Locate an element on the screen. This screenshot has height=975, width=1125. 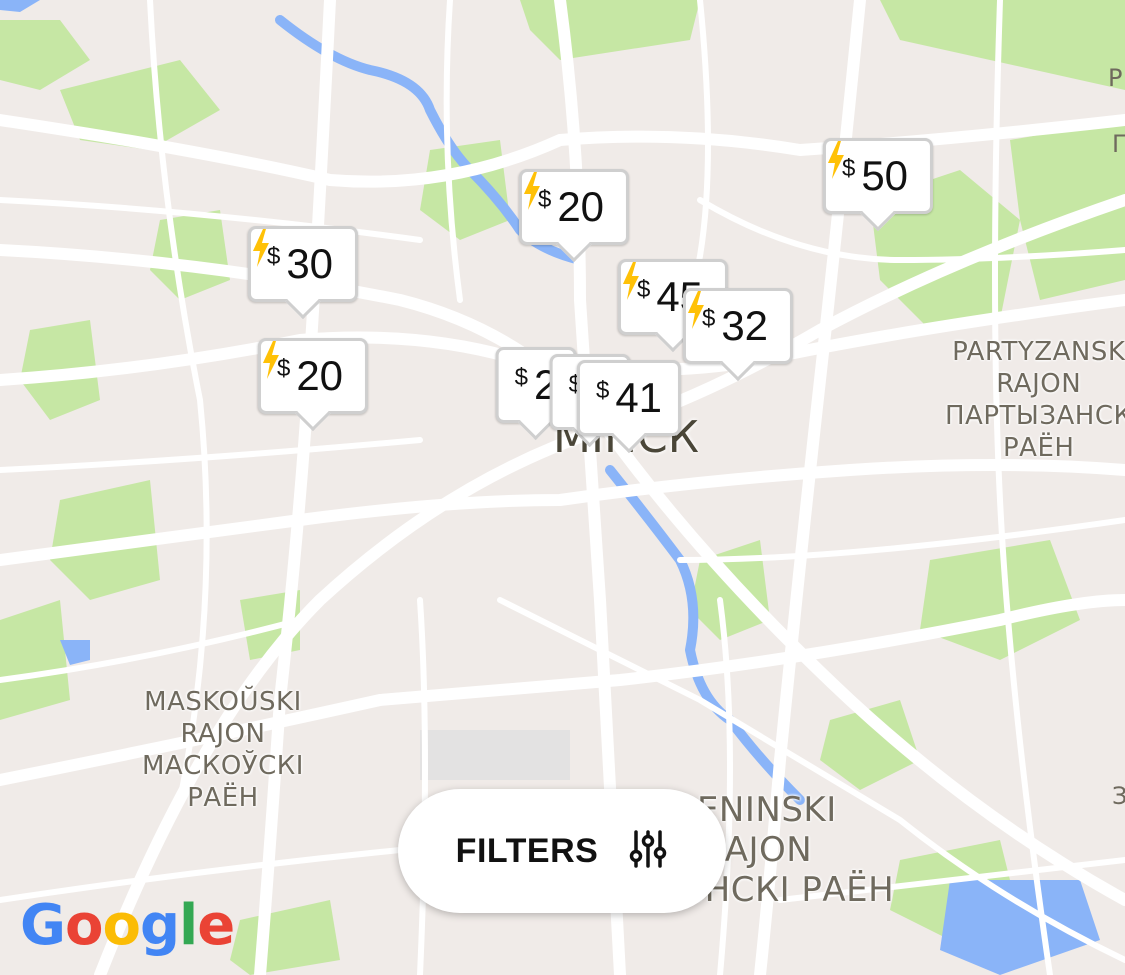
price-marker: $30 is located at coordinates (303, 264).